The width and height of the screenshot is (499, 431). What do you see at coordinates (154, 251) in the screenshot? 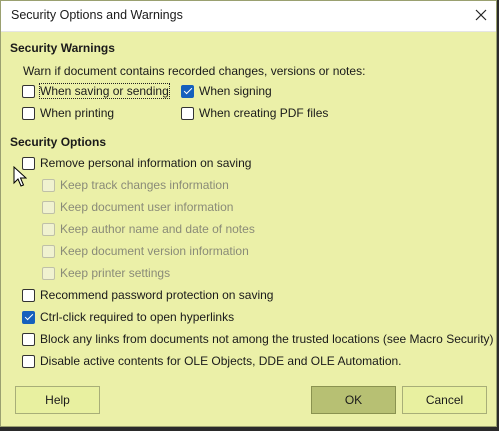
I see `checkbox-label: Keep document version information` at bounding box center [154, 251].